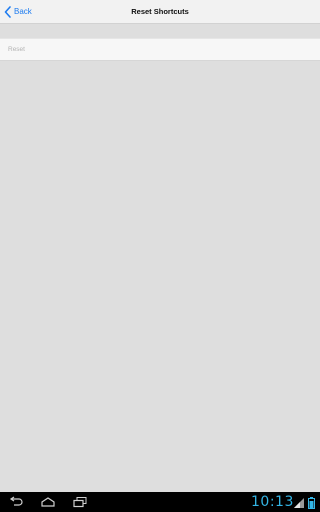 The height and width of the screenshot is (512, 320). Describe the element at coordinates (16, 502) in the screenshot. I see `back-icon` at that location.